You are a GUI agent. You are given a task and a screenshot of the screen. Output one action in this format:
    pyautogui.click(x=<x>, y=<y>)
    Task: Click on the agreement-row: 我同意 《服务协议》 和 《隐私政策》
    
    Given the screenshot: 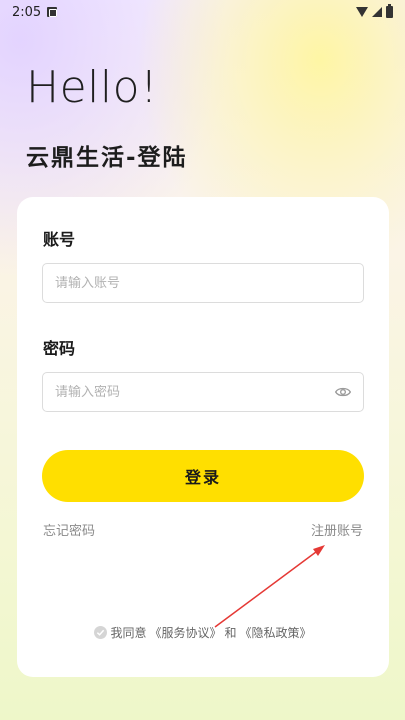 What is the action you would take?
    pyautogui.click(x=203, y=632)
    